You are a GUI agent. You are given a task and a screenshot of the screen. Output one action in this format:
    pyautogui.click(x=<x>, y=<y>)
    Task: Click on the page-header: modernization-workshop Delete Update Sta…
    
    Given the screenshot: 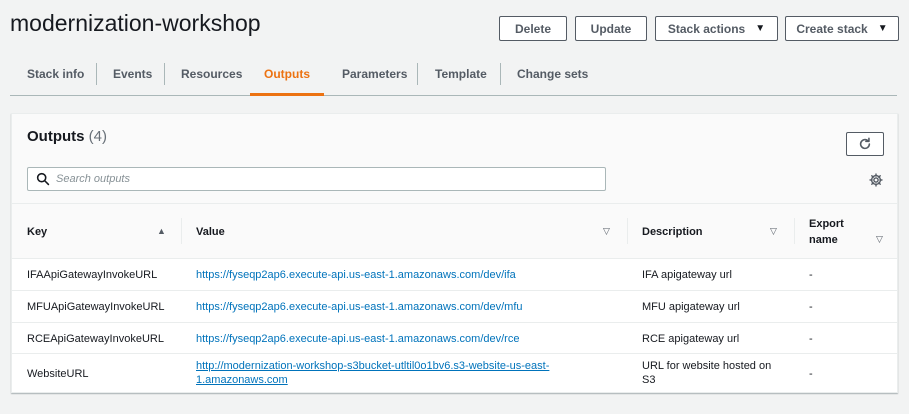 What is the action you would take?
    pyautogui.click(x=454, y=28)
    